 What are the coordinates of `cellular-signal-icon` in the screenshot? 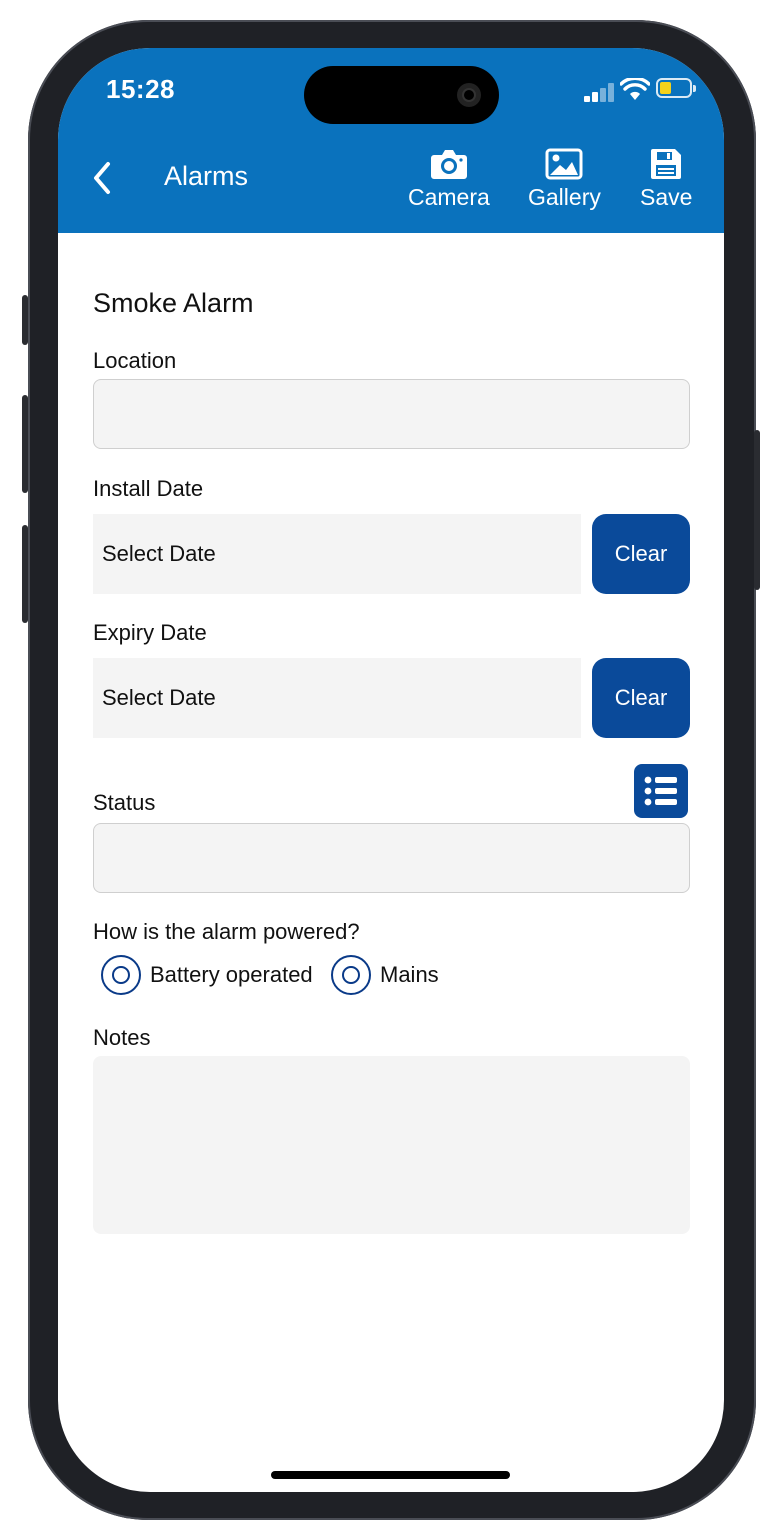 It's located at (600, 92).